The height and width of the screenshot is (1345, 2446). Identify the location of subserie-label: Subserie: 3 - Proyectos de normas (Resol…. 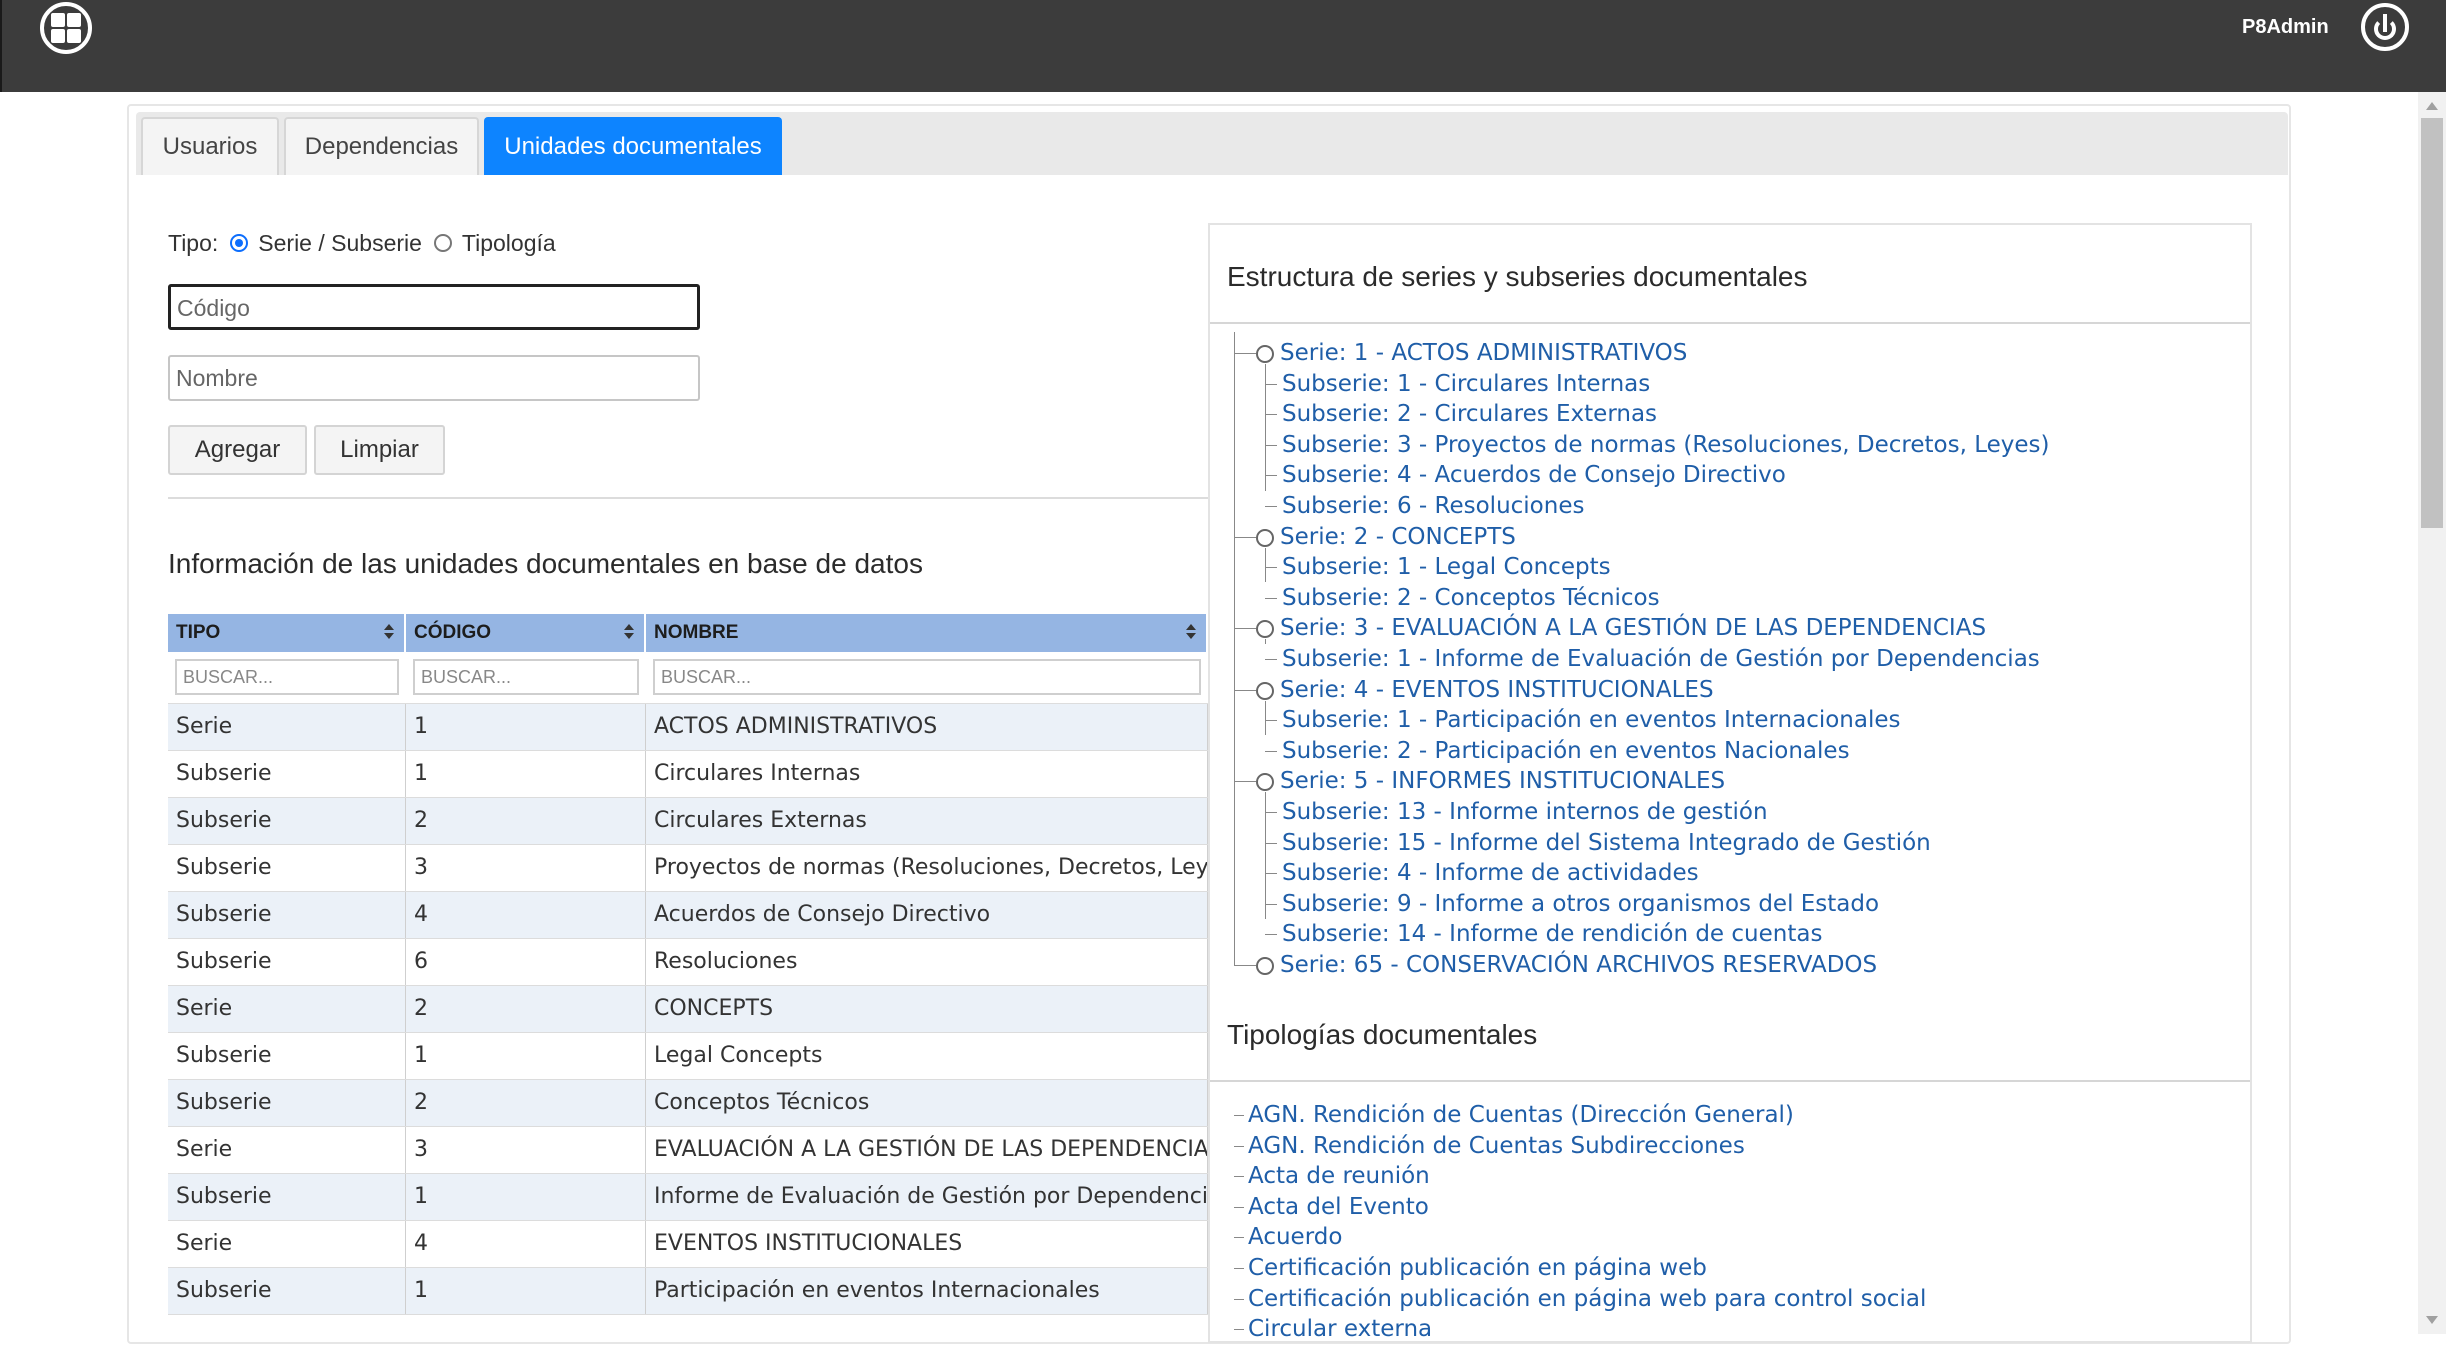
(1665, 445).